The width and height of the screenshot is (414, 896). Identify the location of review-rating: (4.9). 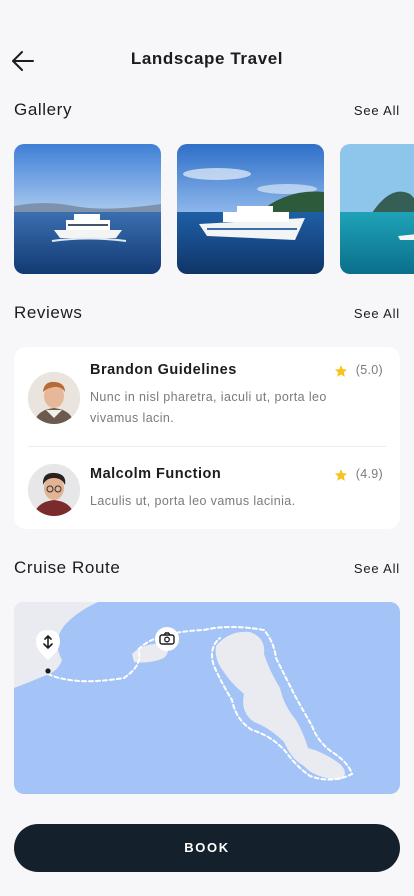
(369, 474).